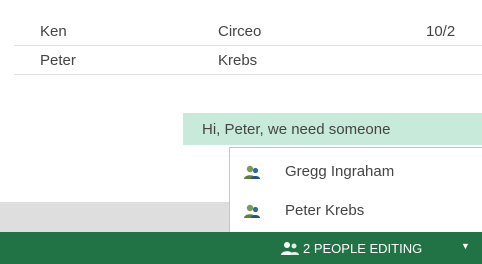 The width and height of the screenshot is (482, 264). Describe the element at coordinates (53, 31) in the screenshot. I see `first-name-cell: Ken` at that location.